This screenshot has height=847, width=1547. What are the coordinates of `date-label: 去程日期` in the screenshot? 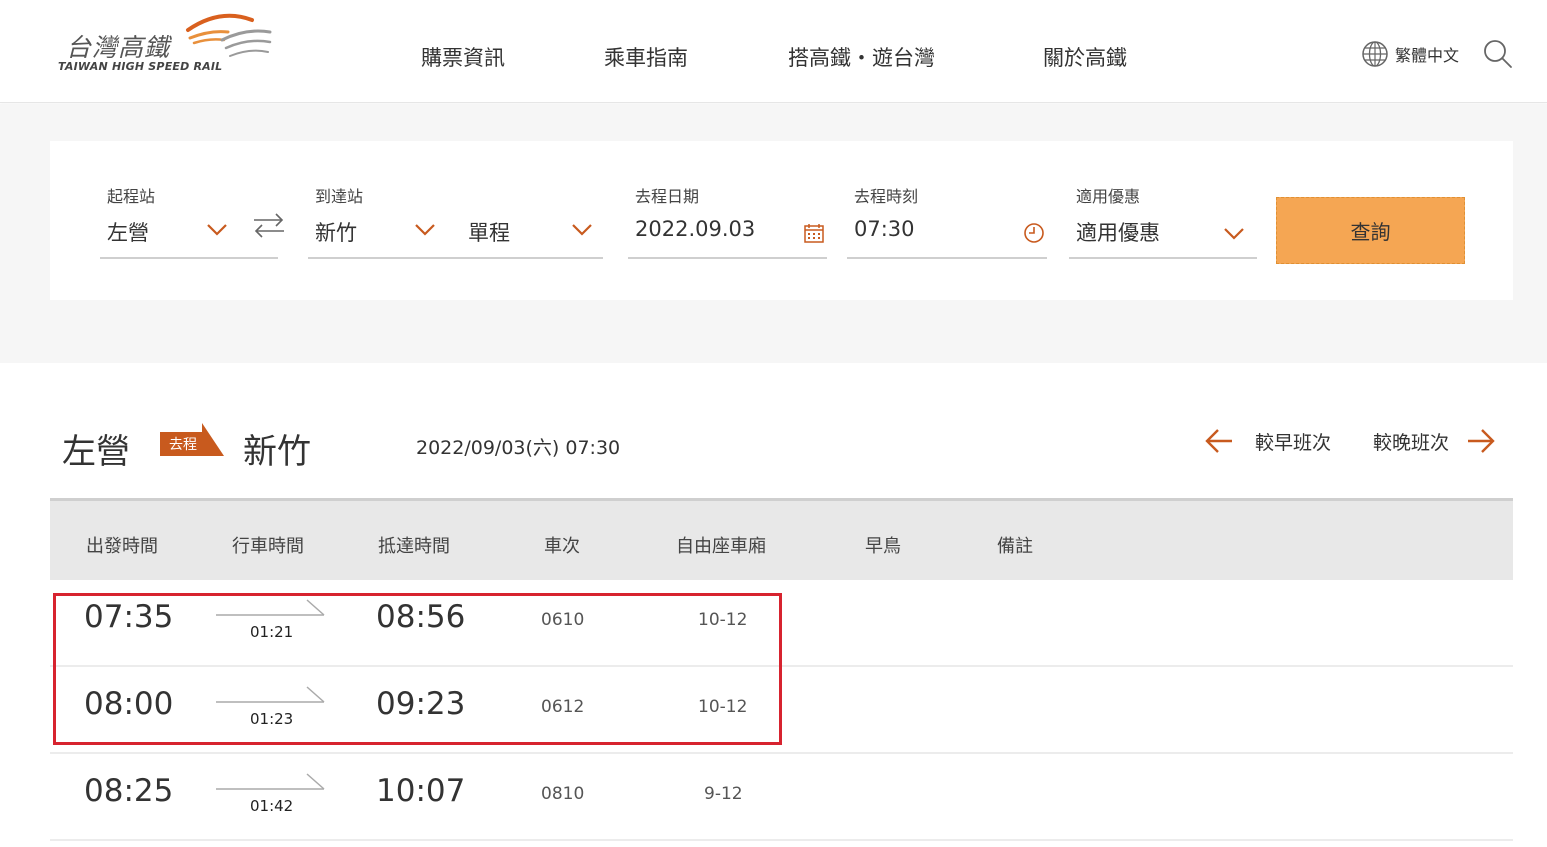 It's located at (667, 196).